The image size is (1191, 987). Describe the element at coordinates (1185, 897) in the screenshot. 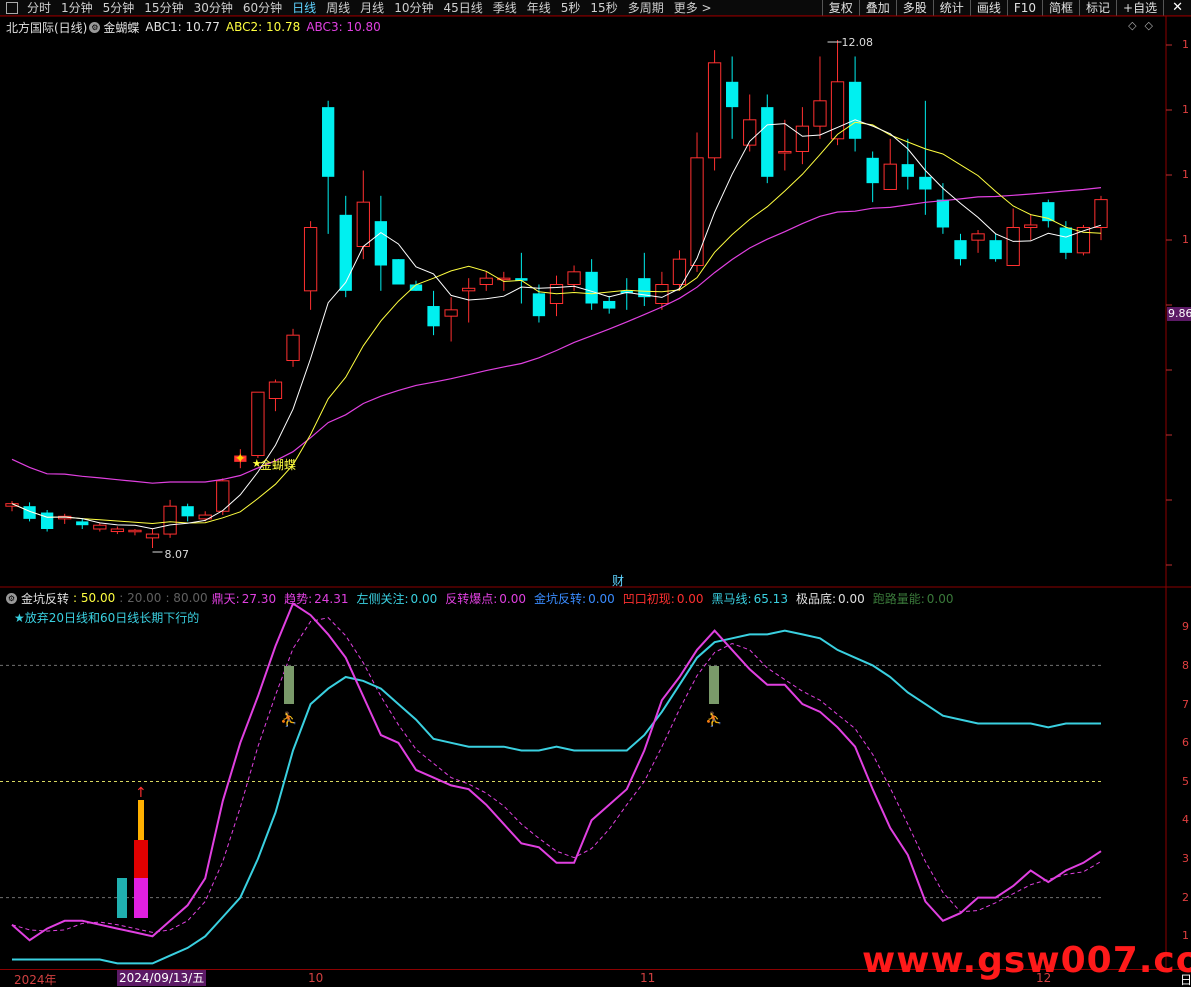

I see `sub-axis-tick-7: 2` at that location.